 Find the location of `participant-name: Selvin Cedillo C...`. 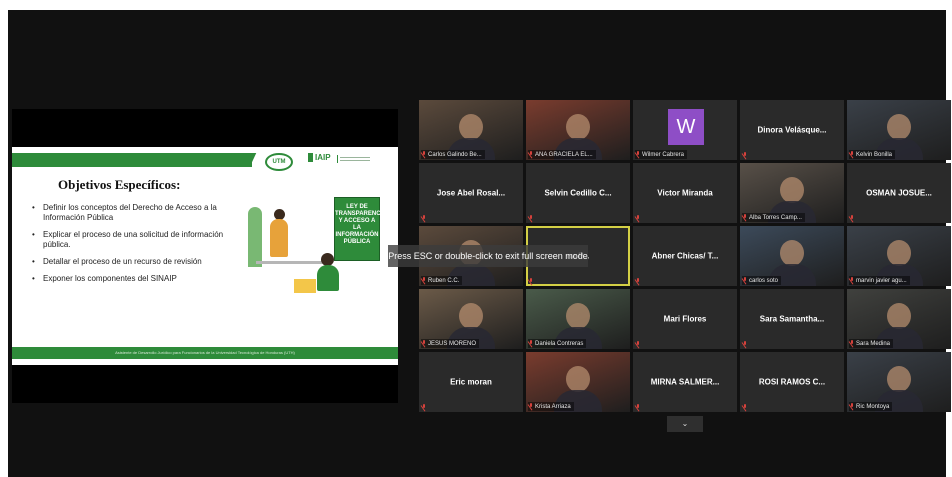

participant-name: Selvin Cedillo C... is located at coordinates (578, 193).